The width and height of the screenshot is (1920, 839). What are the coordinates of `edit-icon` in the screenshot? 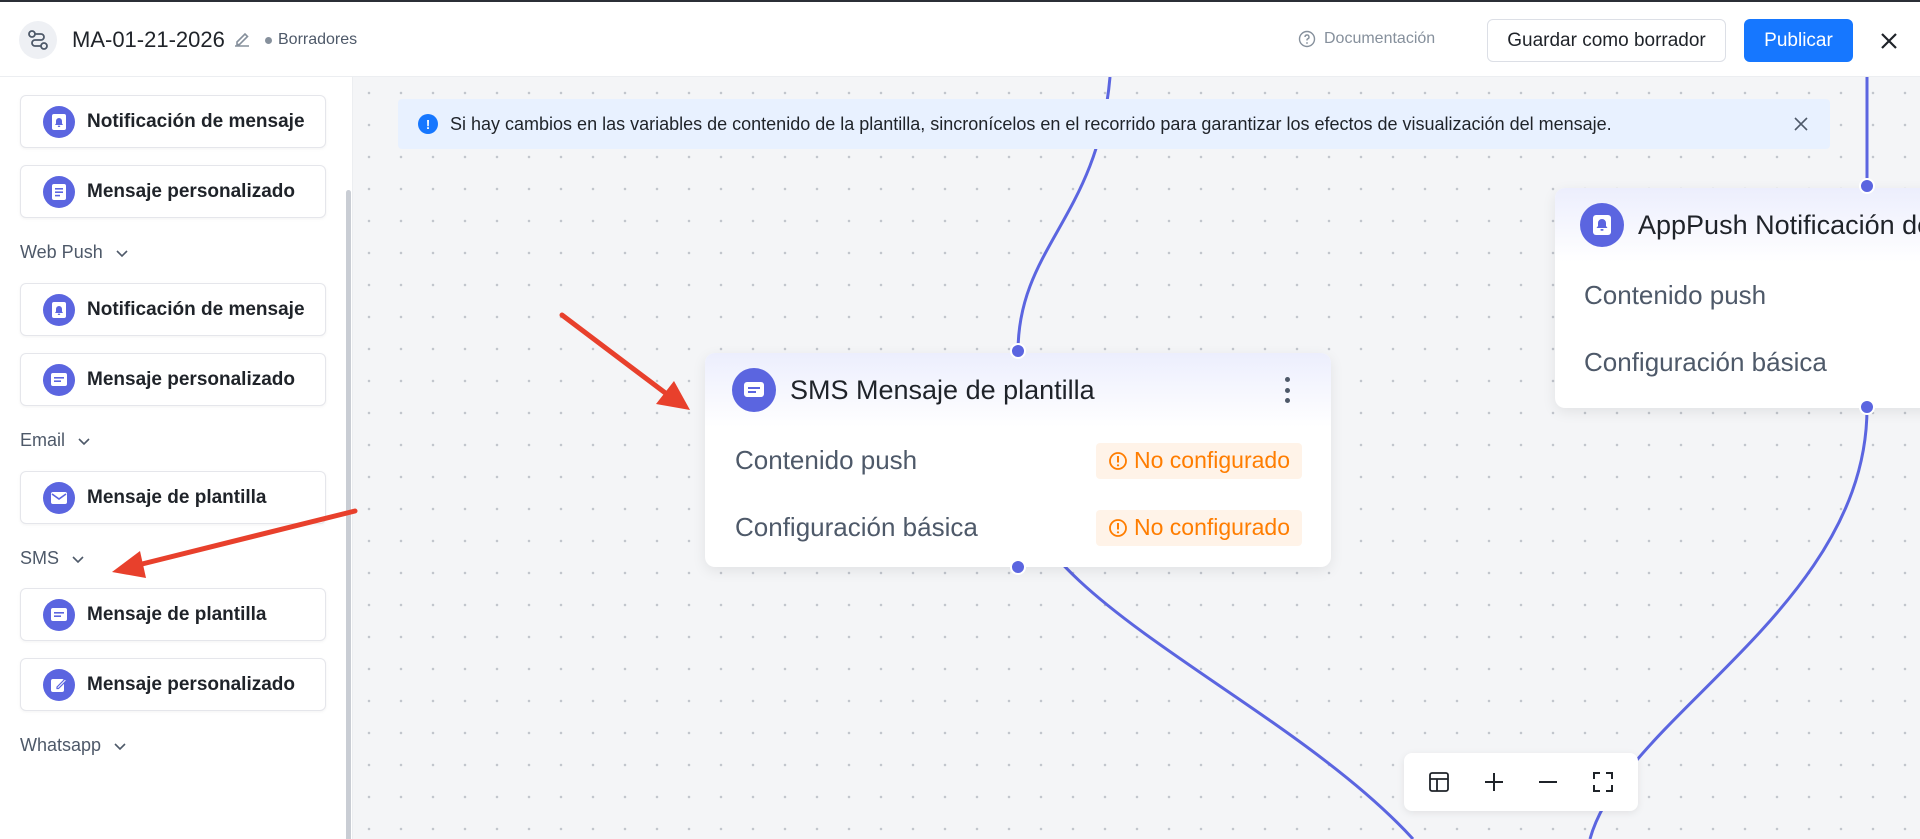 It's located at (59, 684).